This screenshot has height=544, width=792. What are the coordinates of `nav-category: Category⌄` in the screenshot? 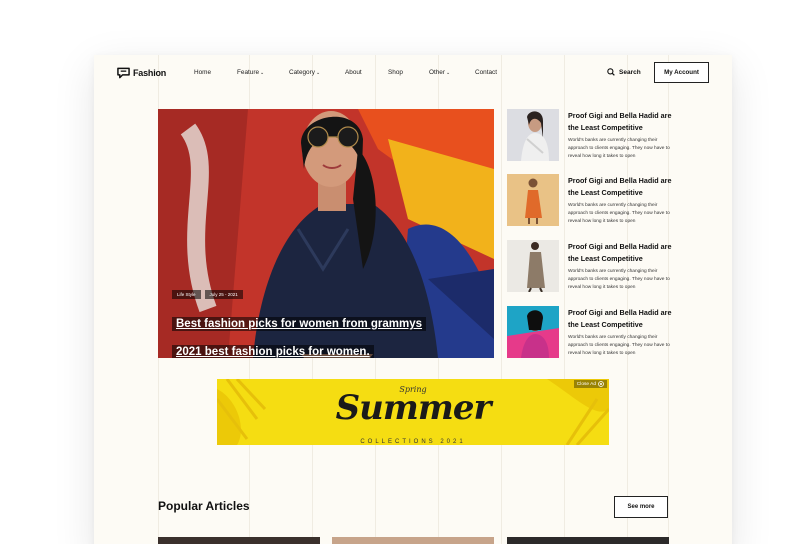 It's located at (304, 72).